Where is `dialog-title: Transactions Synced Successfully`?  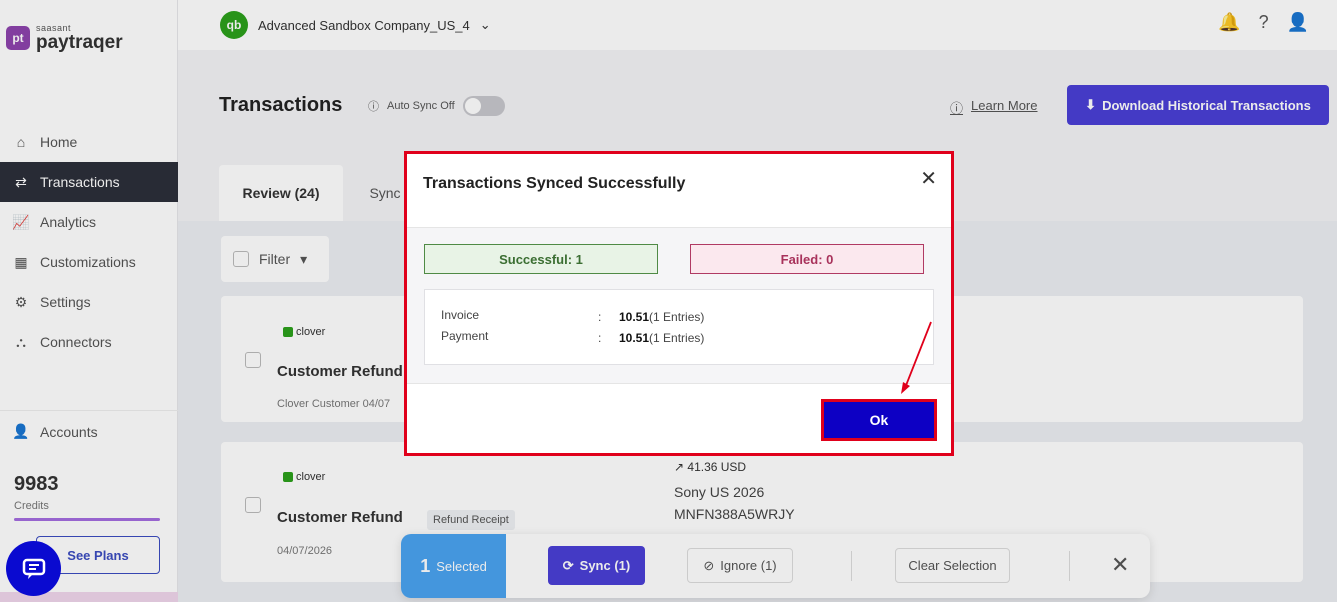
dialog-title: Transactions Synced Successfully is located at coordinates (554, 183).